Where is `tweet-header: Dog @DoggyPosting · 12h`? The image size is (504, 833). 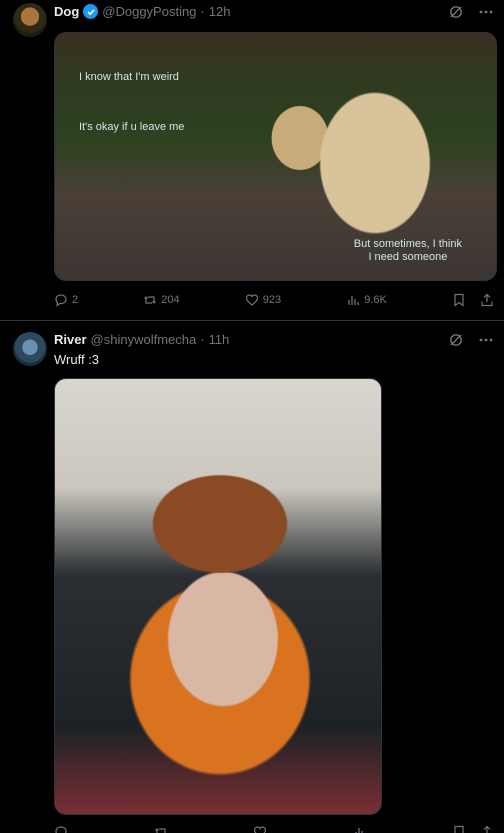
tweet-header: Dog @DoggyPosting · 12h is located at coordinates (142, 11).